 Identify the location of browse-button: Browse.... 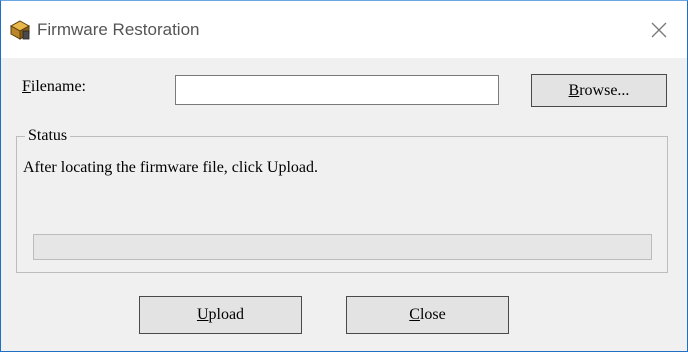
(599, 90).